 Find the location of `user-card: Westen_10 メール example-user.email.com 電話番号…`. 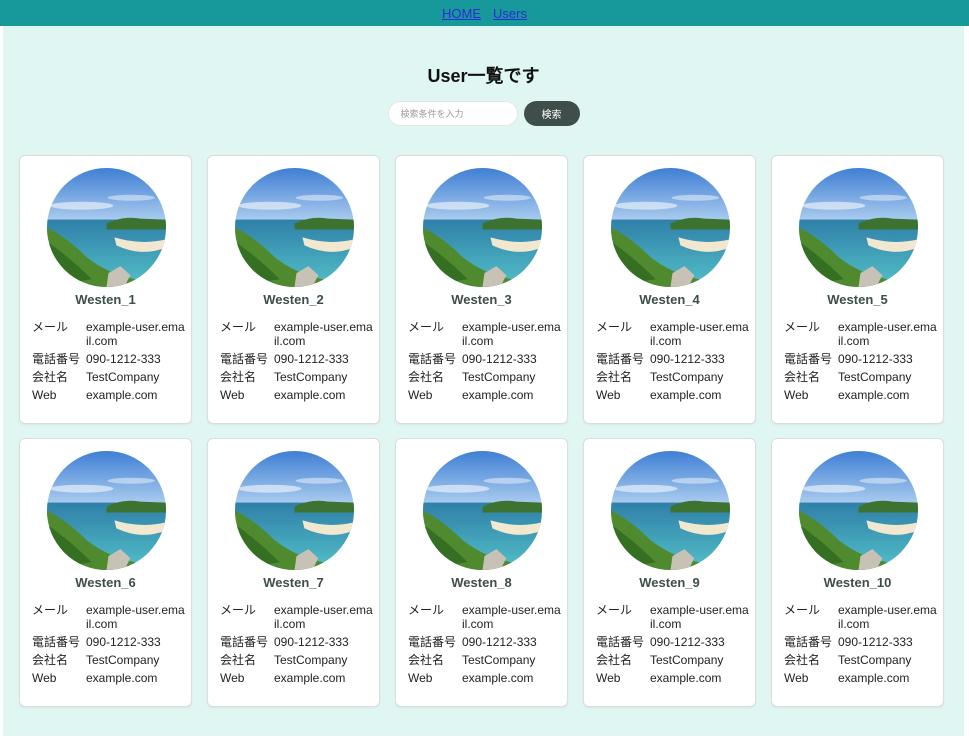

user-card: Westen_10 メール example-user.email.com 電話番号… is located at coordinates (857, 572).